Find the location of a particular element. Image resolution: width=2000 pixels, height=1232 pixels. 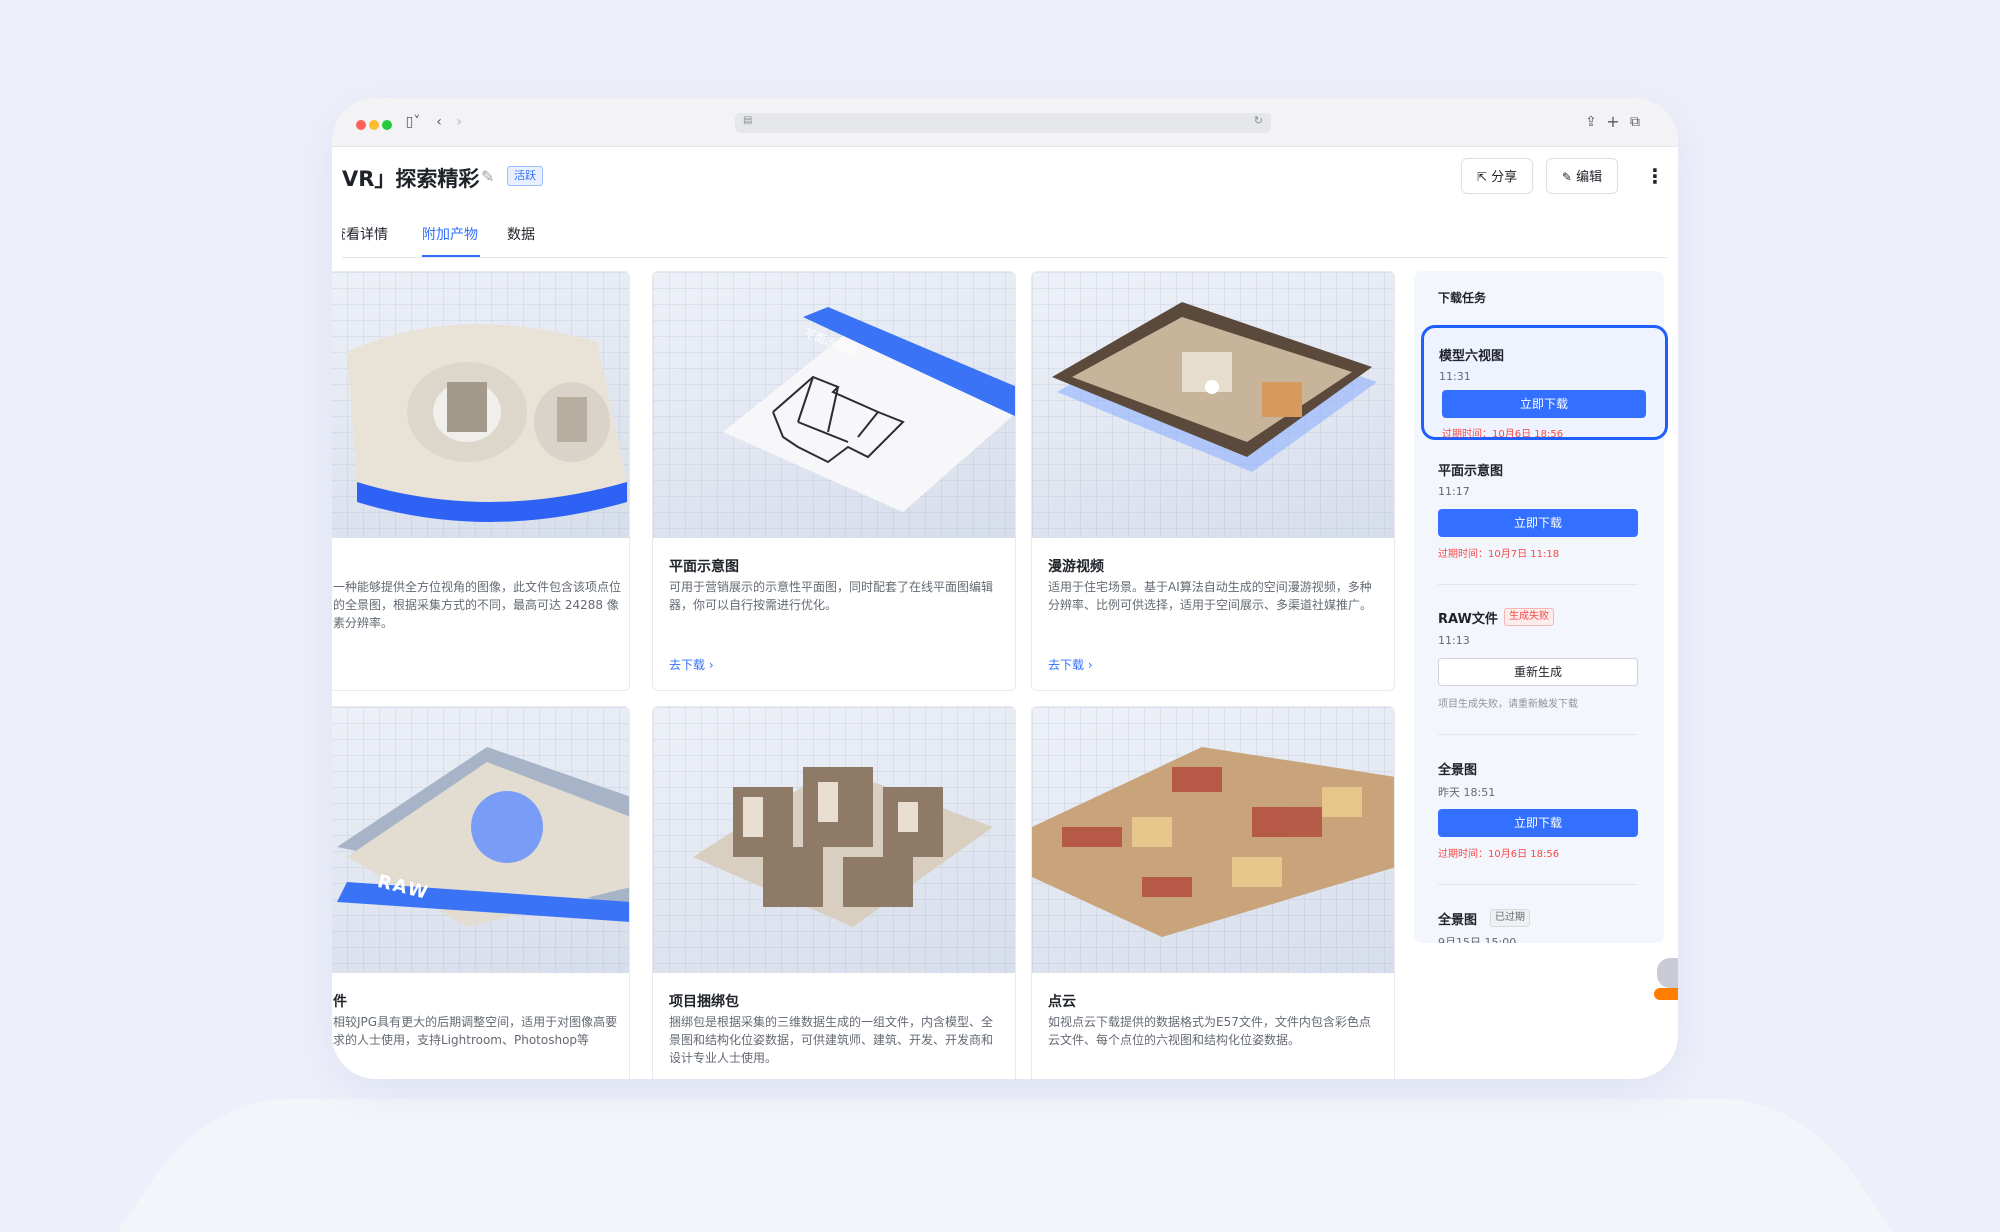

forward-icon: › is located at coordinates (459, 122).